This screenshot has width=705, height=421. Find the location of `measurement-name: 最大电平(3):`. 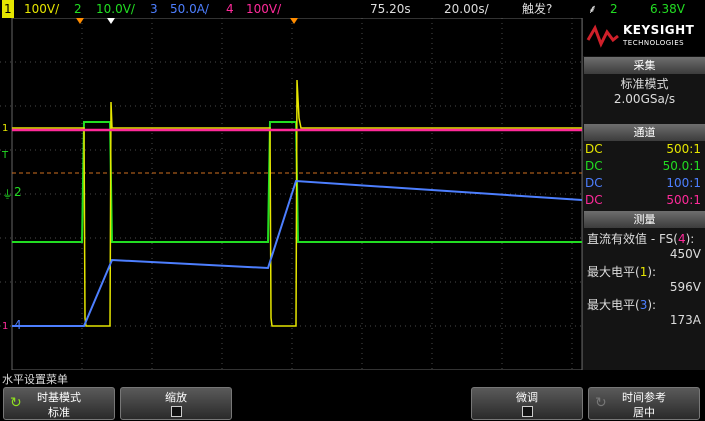

measurement-name: 最大电平(3): is located at coordinates (622, 305).